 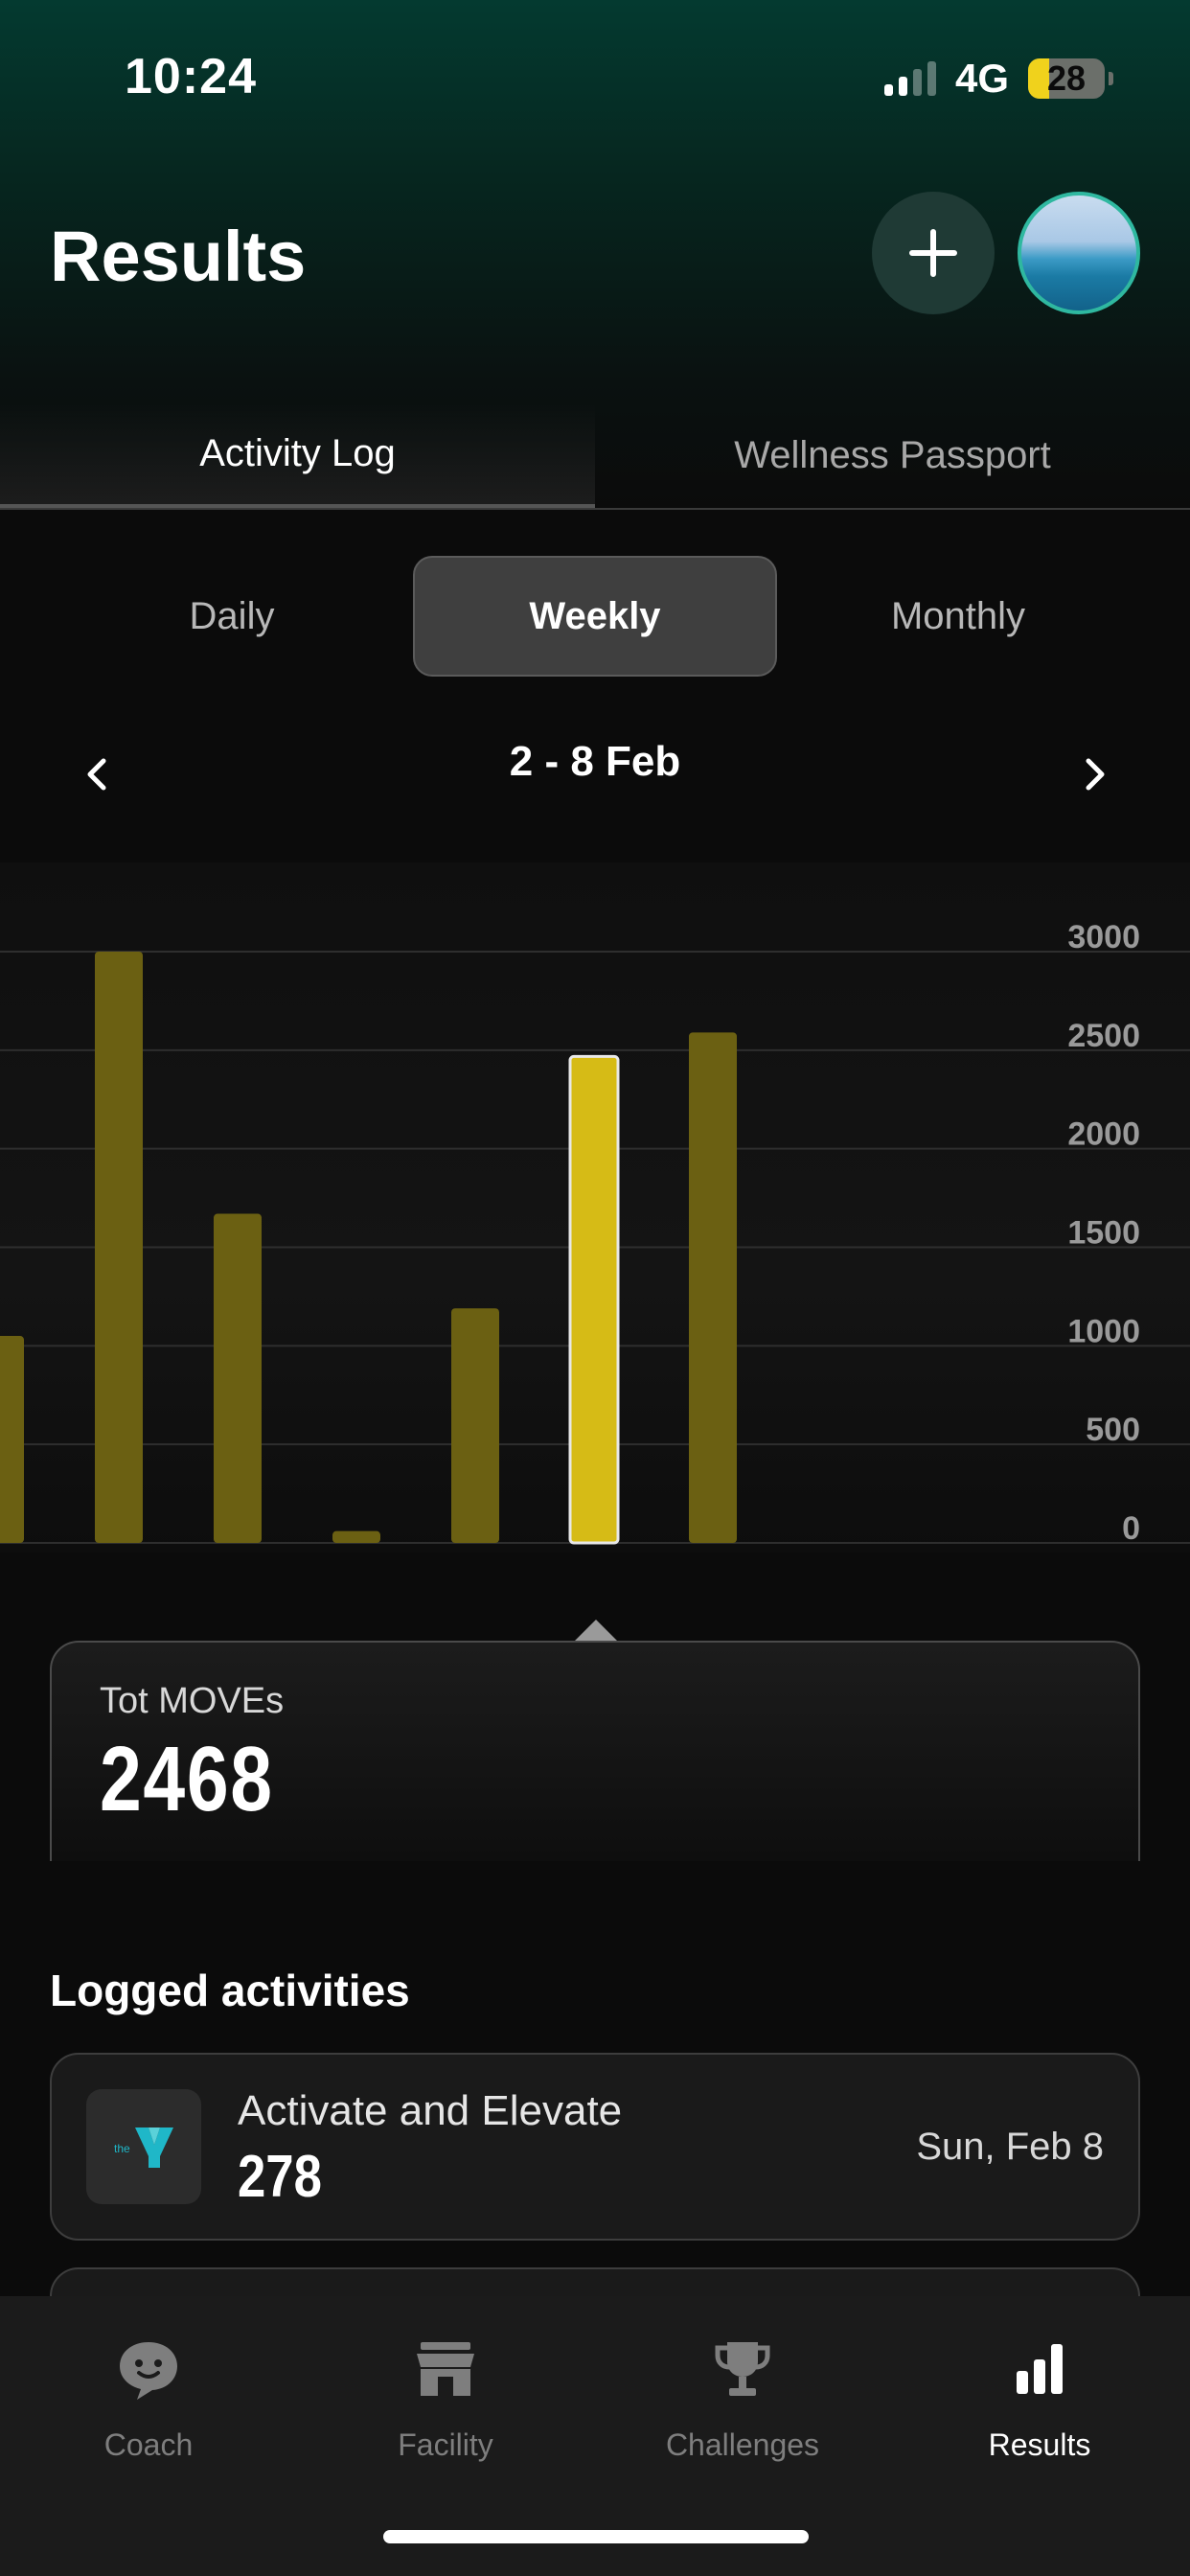 What do you see at coordinates (1079, 253) in the screenshot?
I see `avatar` at bounding box center [1079, 253].